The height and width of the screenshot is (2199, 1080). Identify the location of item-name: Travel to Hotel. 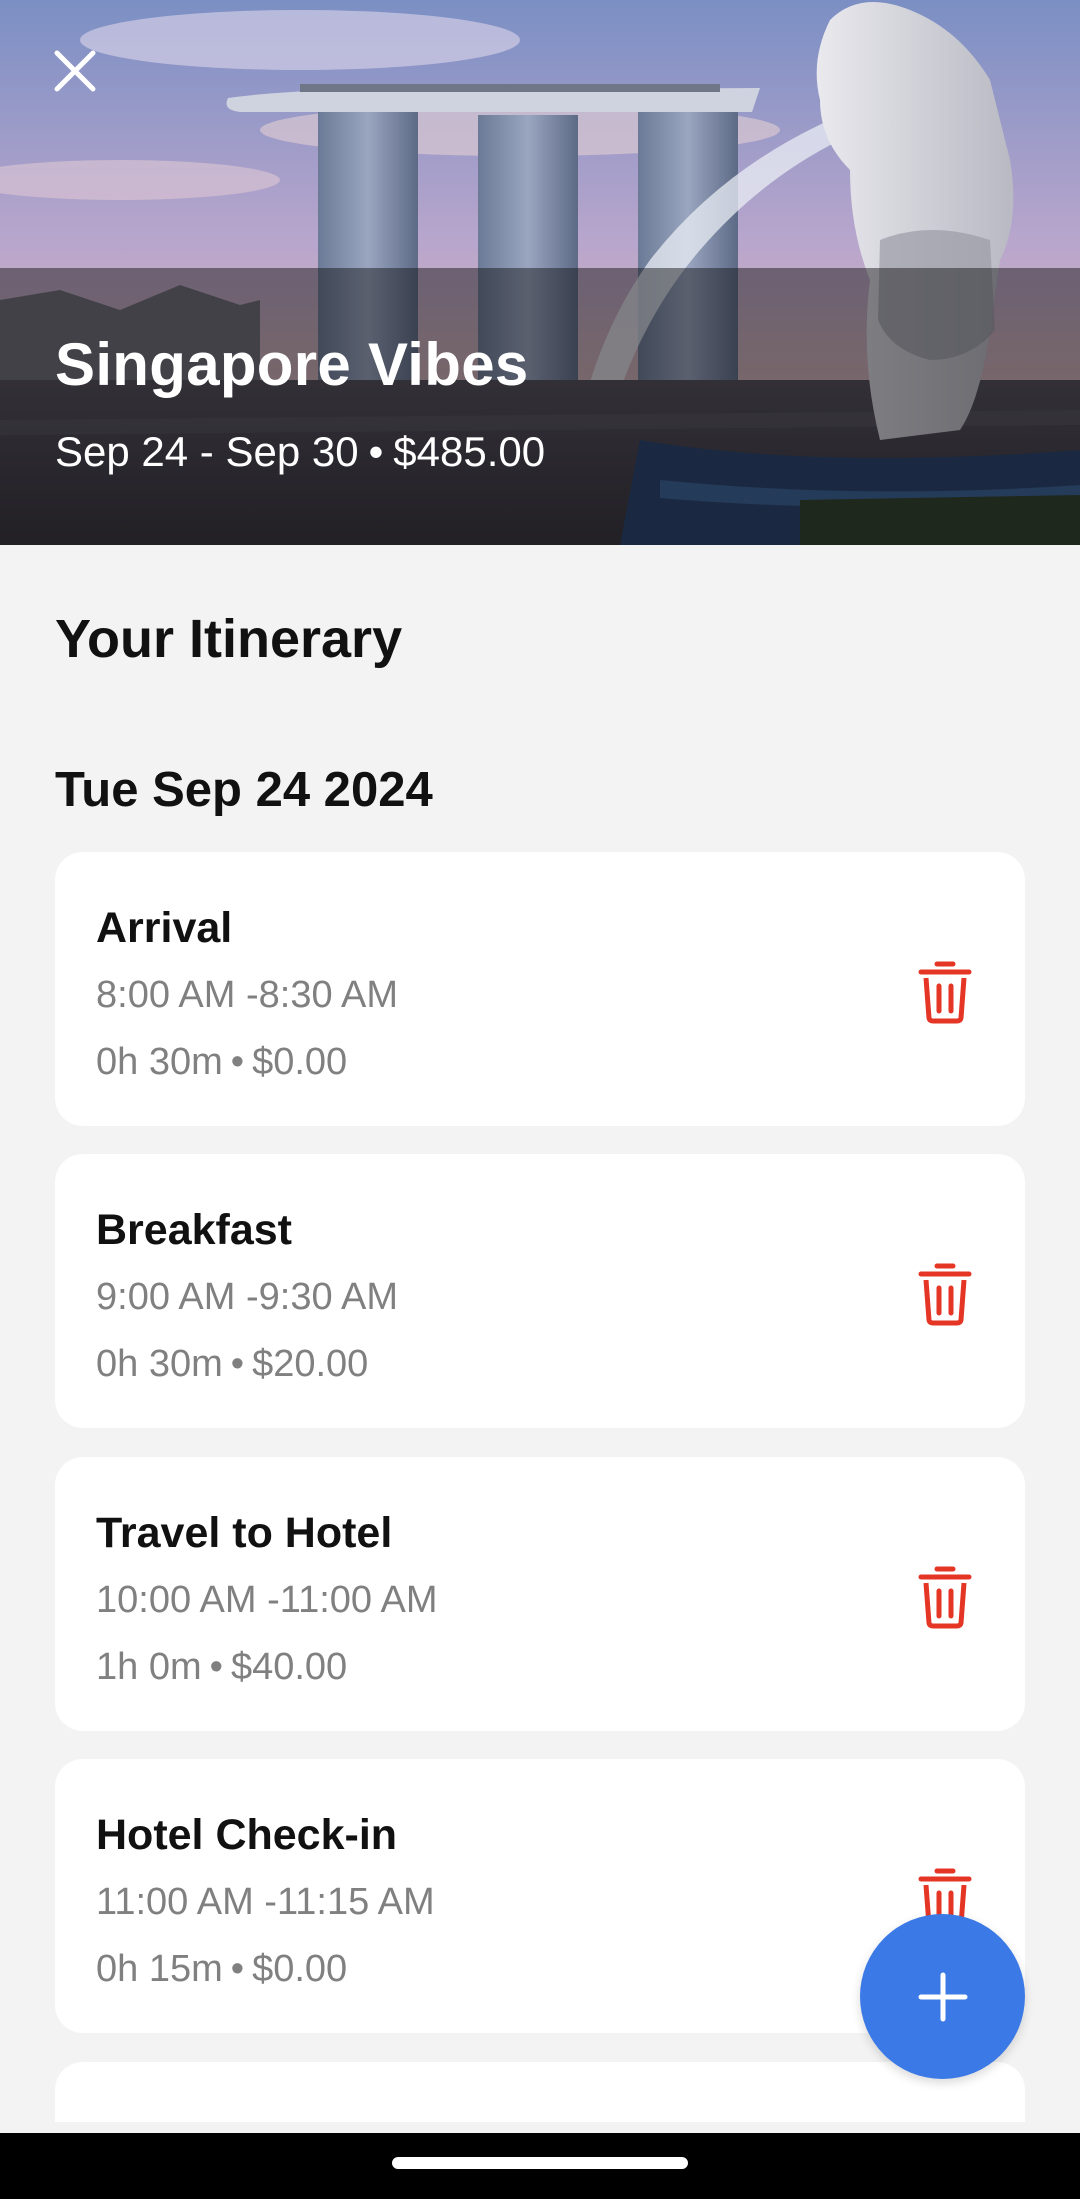
(244, 1533).